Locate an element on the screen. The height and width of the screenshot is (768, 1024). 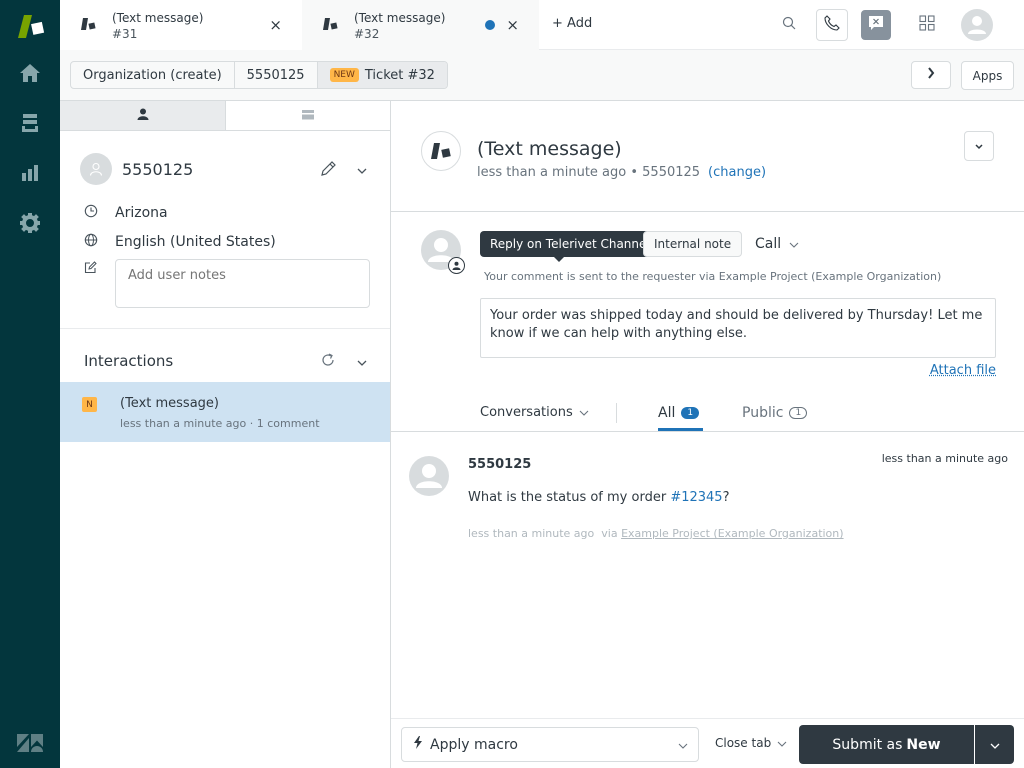
grid-icon is located at coordinates (927, 25).